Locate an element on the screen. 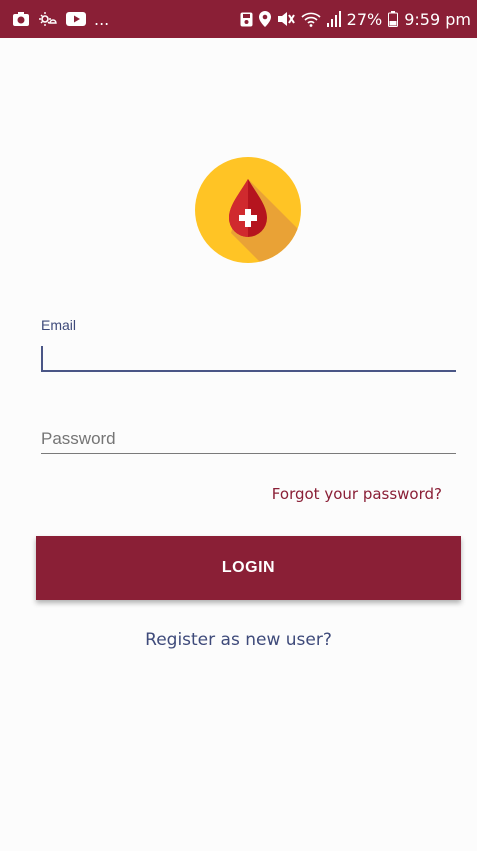 This screenshot has height=851, width=477. mute-icon is located at coordinates (286, 19).